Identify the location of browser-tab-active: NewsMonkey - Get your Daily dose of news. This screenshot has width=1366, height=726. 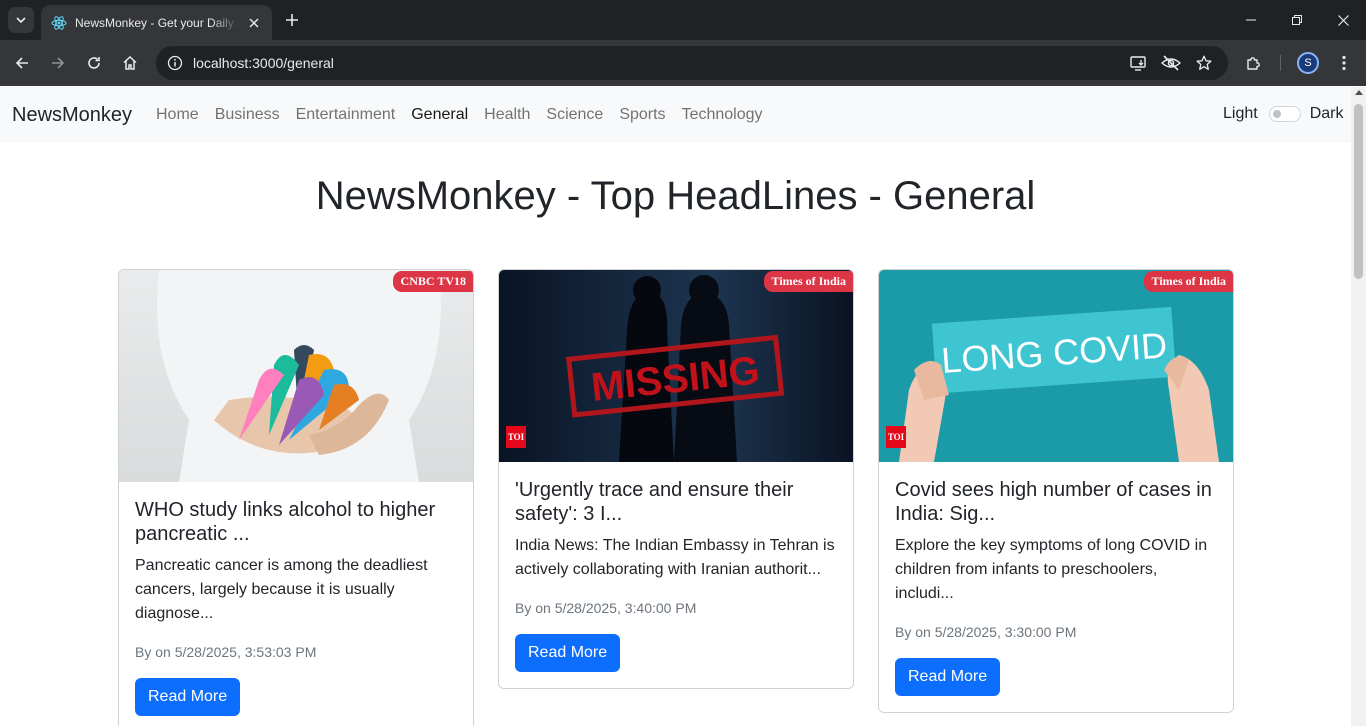
(156, 22).